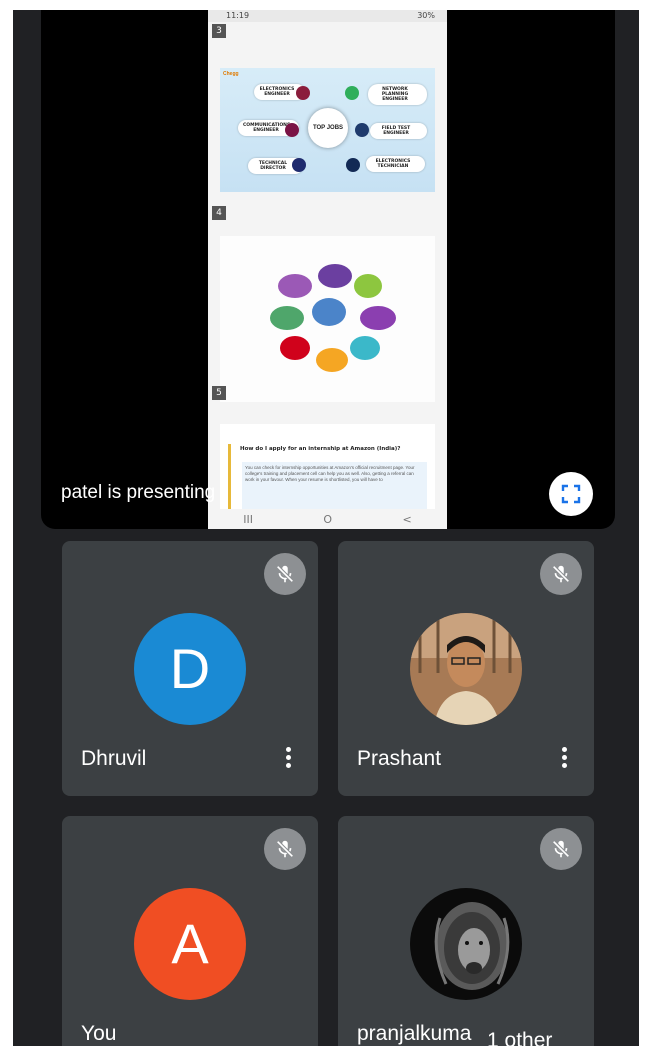  I want to click on participant-tile-self: A You, so click(190, 931).